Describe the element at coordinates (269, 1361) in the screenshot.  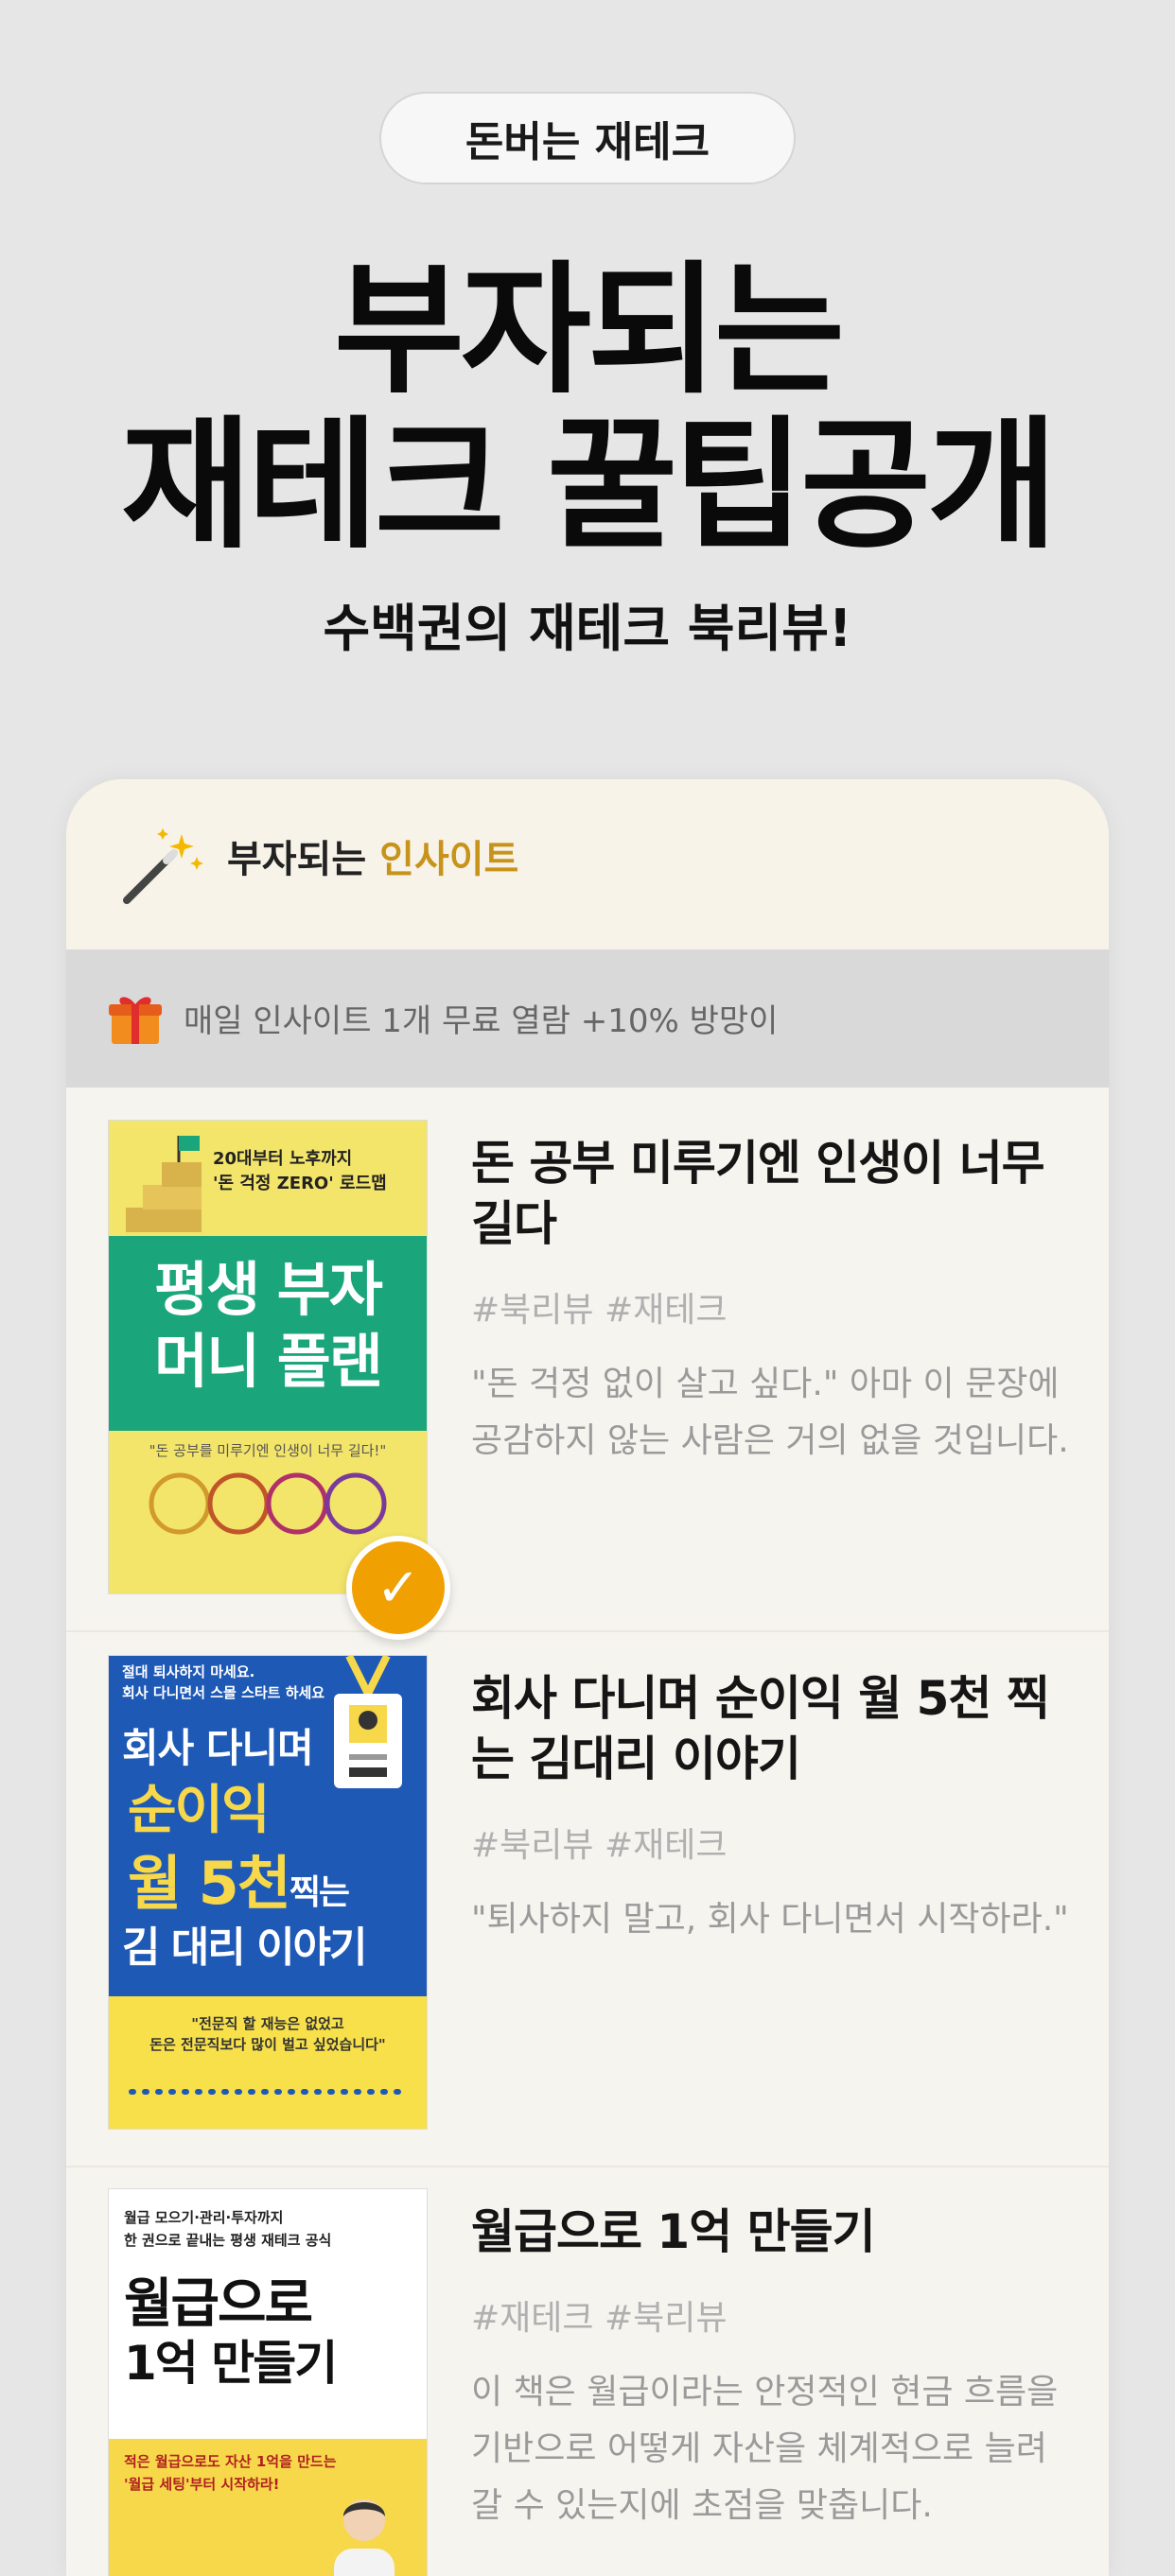
I see `cover-title-line-2: 머니 플랜` at that location.